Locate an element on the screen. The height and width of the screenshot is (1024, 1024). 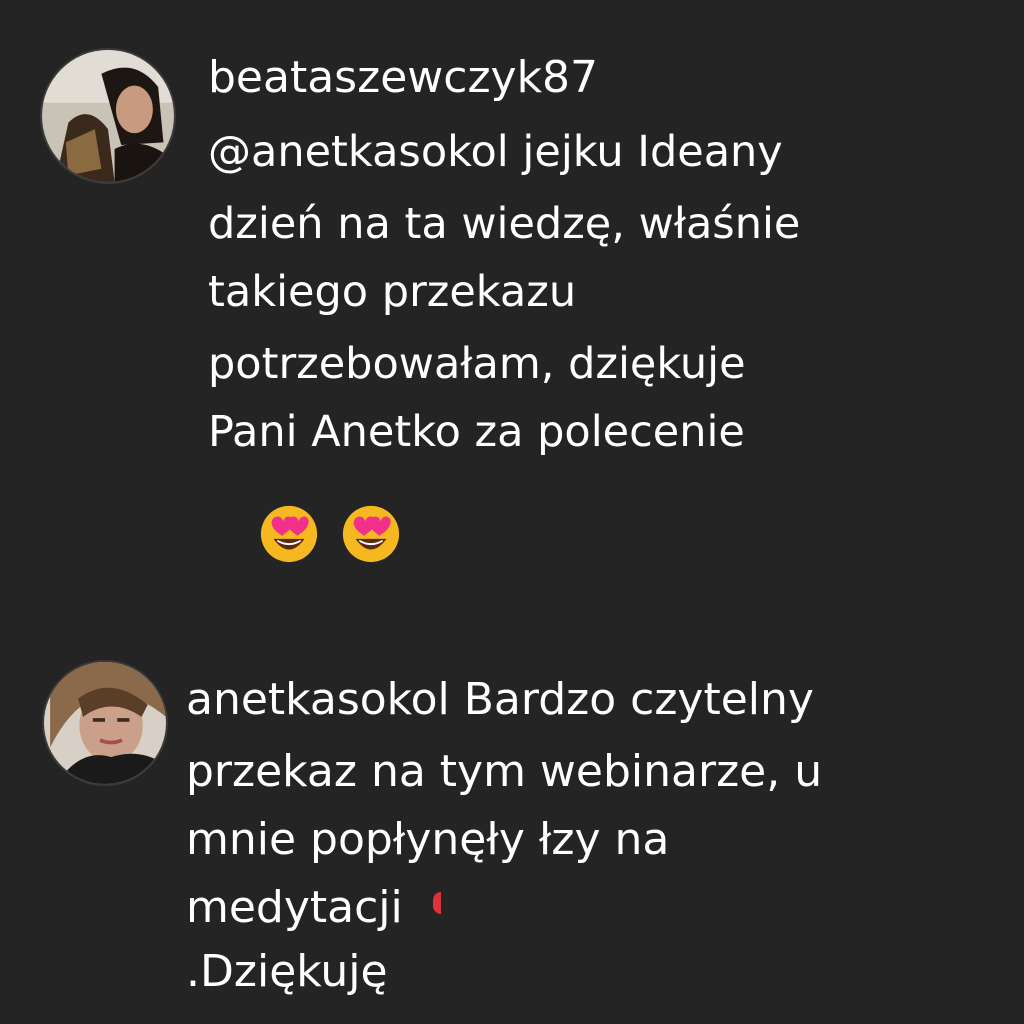
username: anetkasokol is located at coordinates (318, 699).